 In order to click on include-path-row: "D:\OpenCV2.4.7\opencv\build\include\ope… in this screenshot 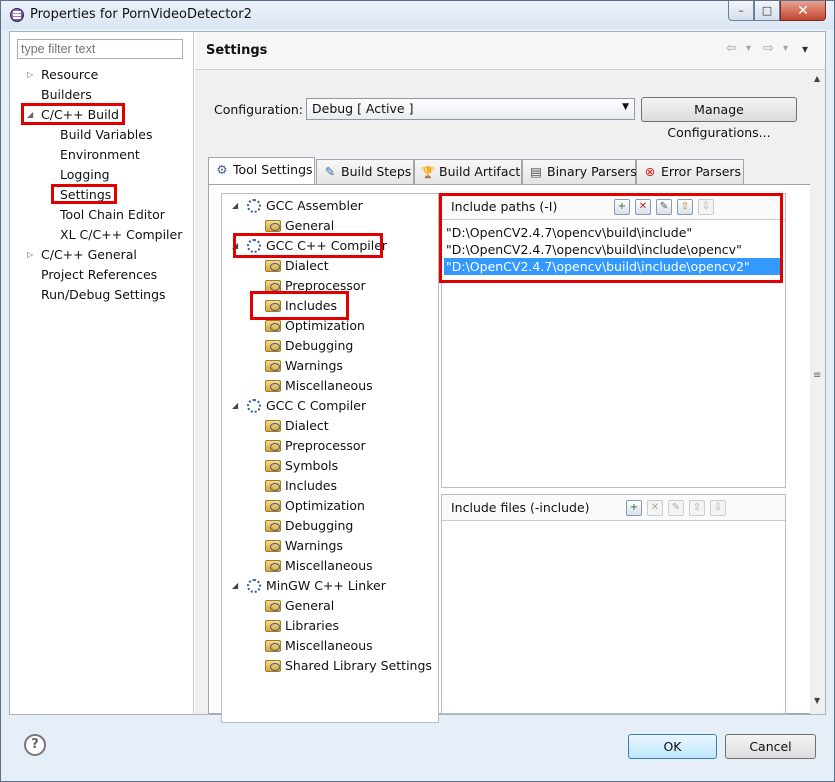, I will do `click(613, 249)`.